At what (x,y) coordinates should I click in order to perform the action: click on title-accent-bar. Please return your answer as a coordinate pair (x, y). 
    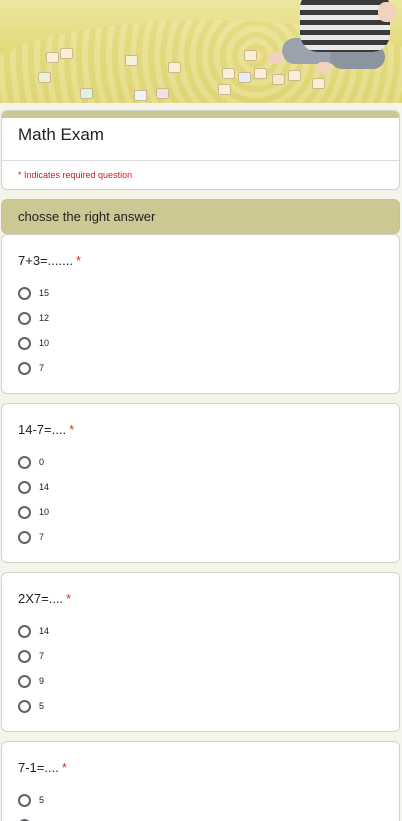
    Looking at the image, I should click on (200, 114).